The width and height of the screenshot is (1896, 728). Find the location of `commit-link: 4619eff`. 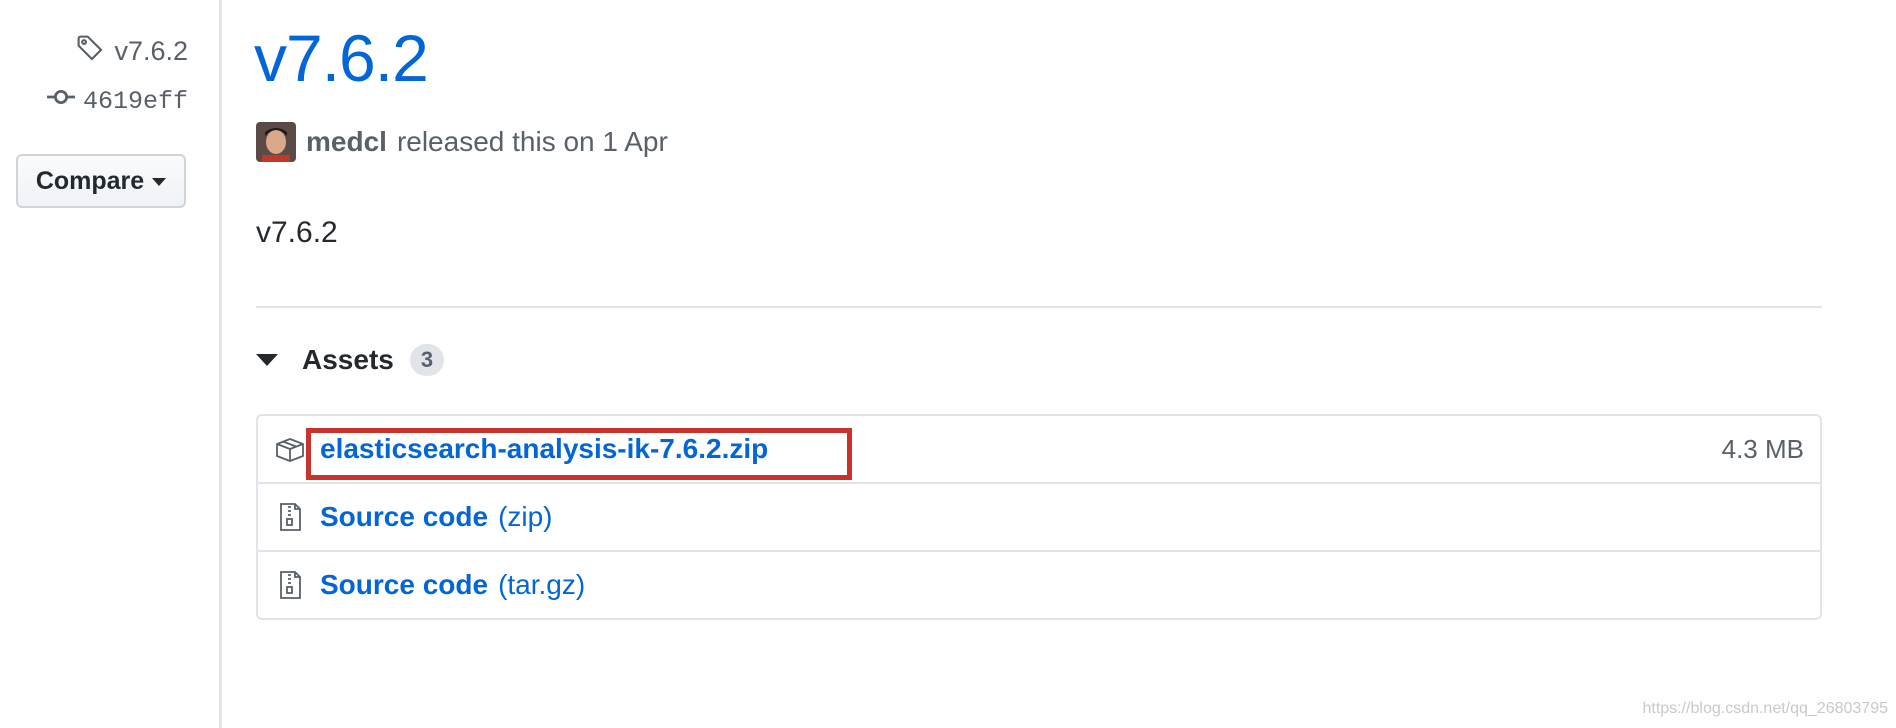

commit-link: 4619eff is located at coordinates (117, 101).